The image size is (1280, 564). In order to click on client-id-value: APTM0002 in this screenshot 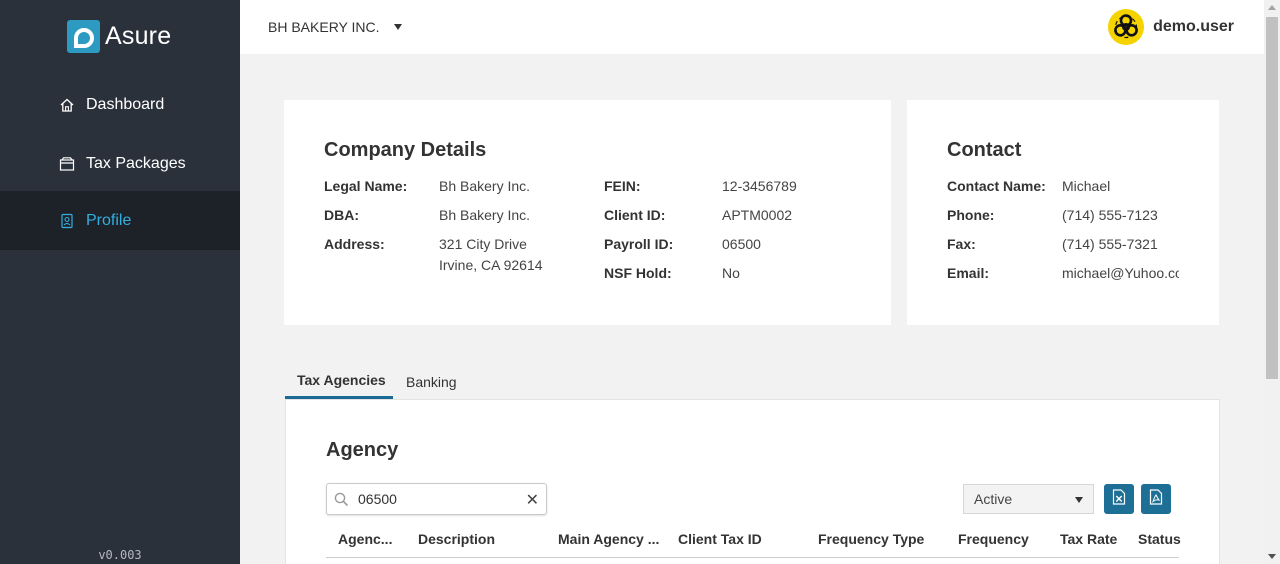, I will do `click(757, 215)`.